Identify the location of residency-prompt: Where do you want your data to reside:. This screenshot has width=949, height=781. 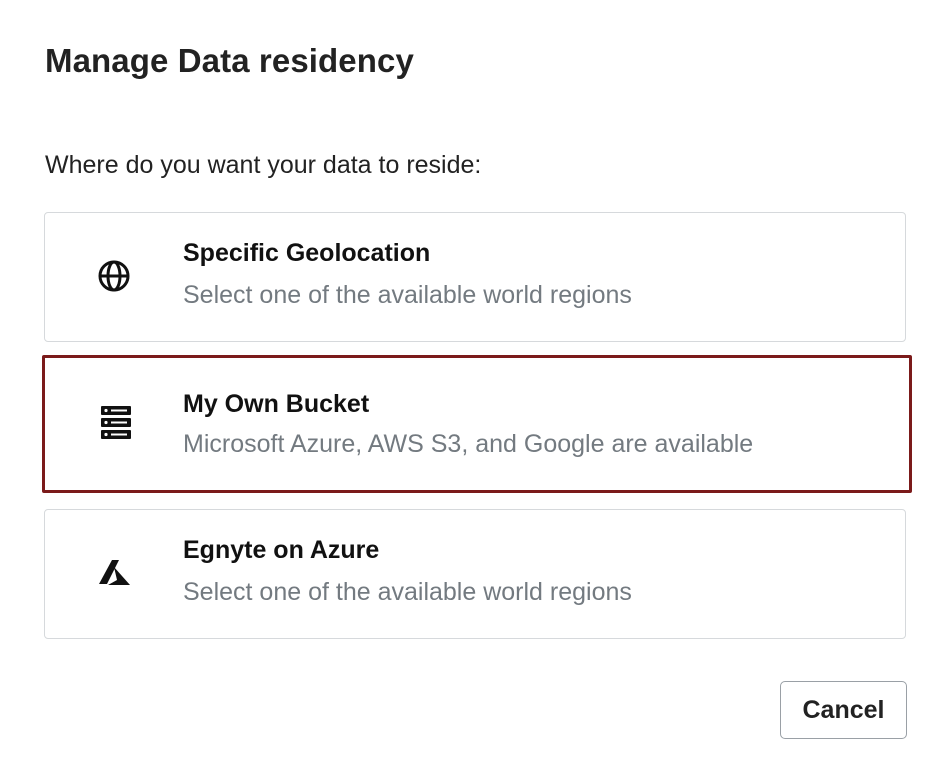
(263, 165).